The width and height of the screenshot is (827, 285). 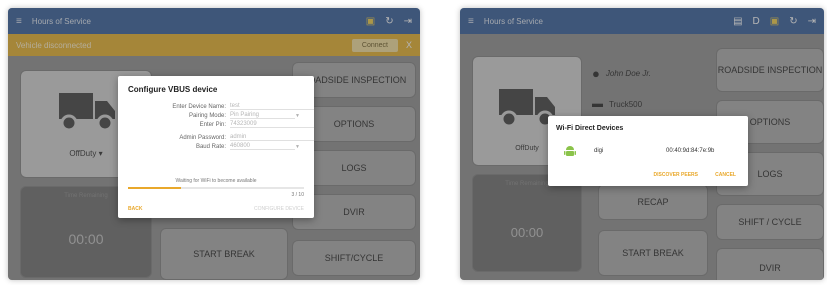 I want to click on pairing-mode-chevron-icon: ▼, so click(x=297, y=115).